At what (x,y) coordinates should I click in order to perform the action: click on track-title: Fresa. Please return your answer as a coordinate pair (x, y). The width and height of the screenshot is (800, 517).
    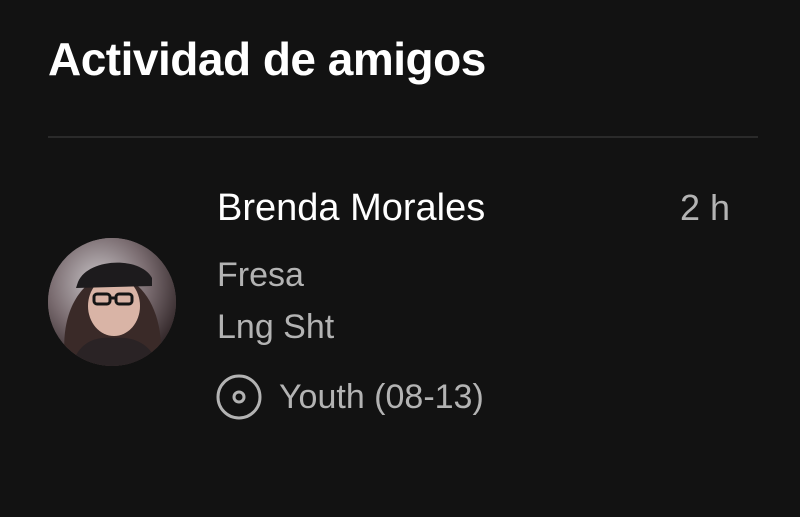
    Looking at the image, I should click on (260, 275).